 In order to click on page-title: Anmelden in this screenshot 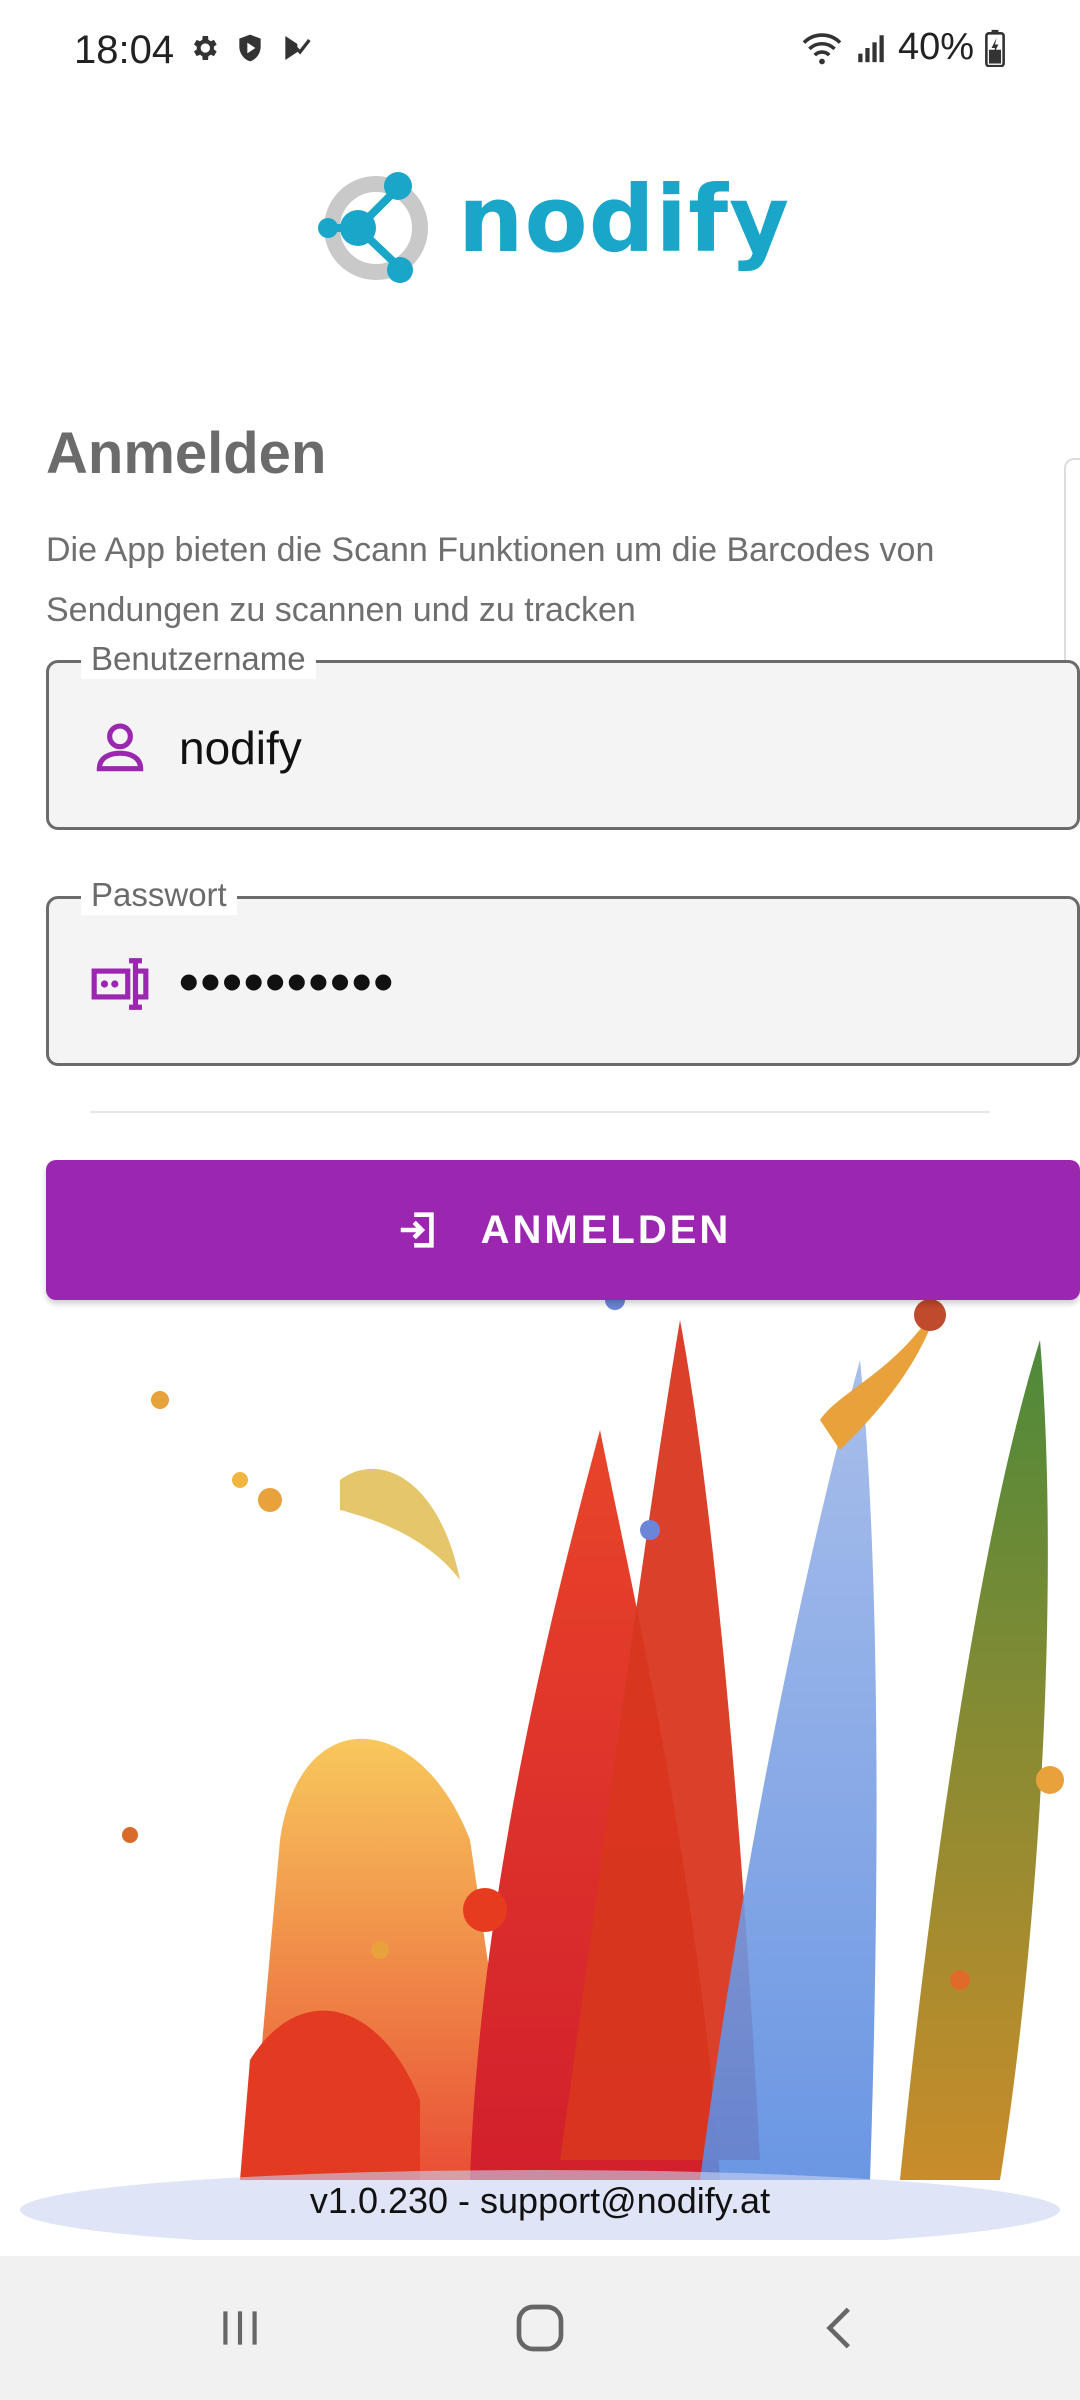, I will do `click(186, 453)`.